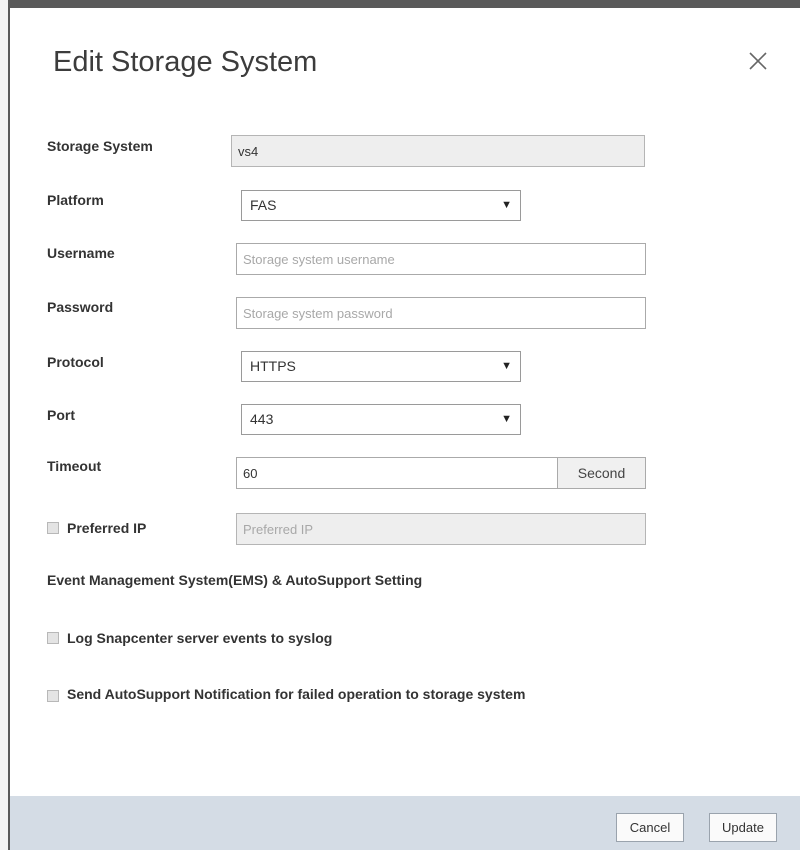 Image resolution: width=800 pixels, height=850 pixels. What do you see at coordinates (381, 205) in the screenshot?
I see `platform-select: FAS ▼` at bounding box center [381, 205].